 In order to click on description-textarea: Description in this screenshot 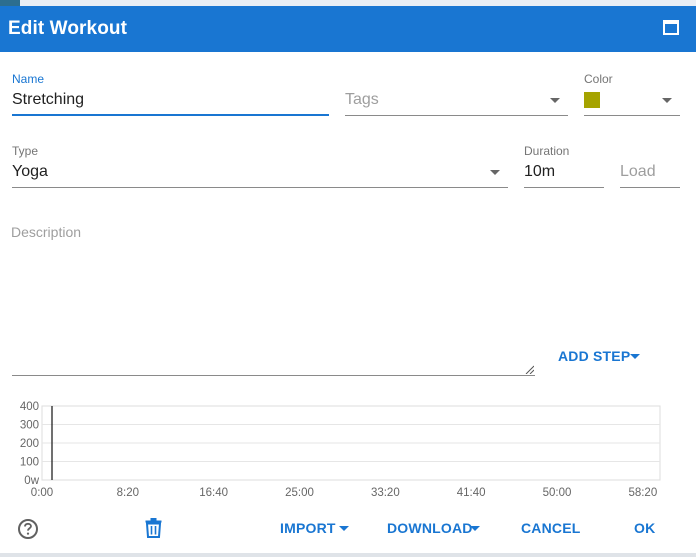, I will do `click(46, 232)`.